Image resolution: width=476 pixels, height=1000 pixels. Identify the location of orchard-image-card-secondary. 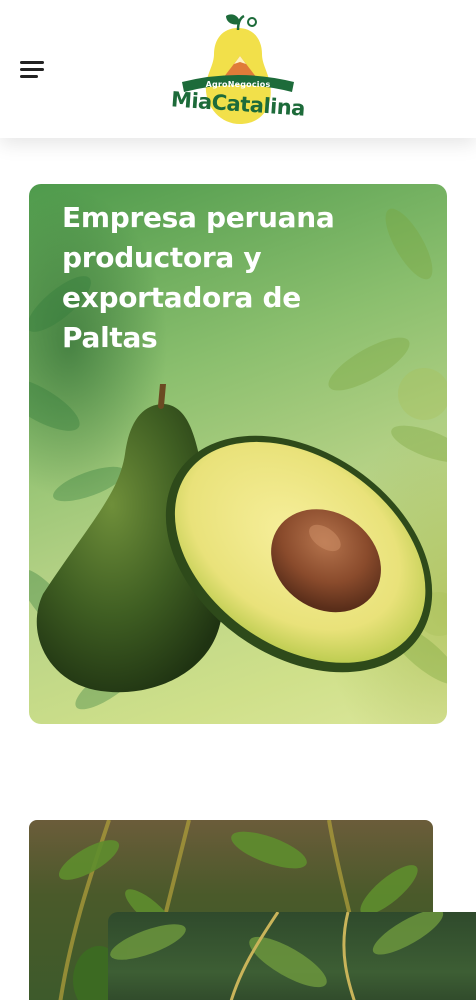
(292, 956).